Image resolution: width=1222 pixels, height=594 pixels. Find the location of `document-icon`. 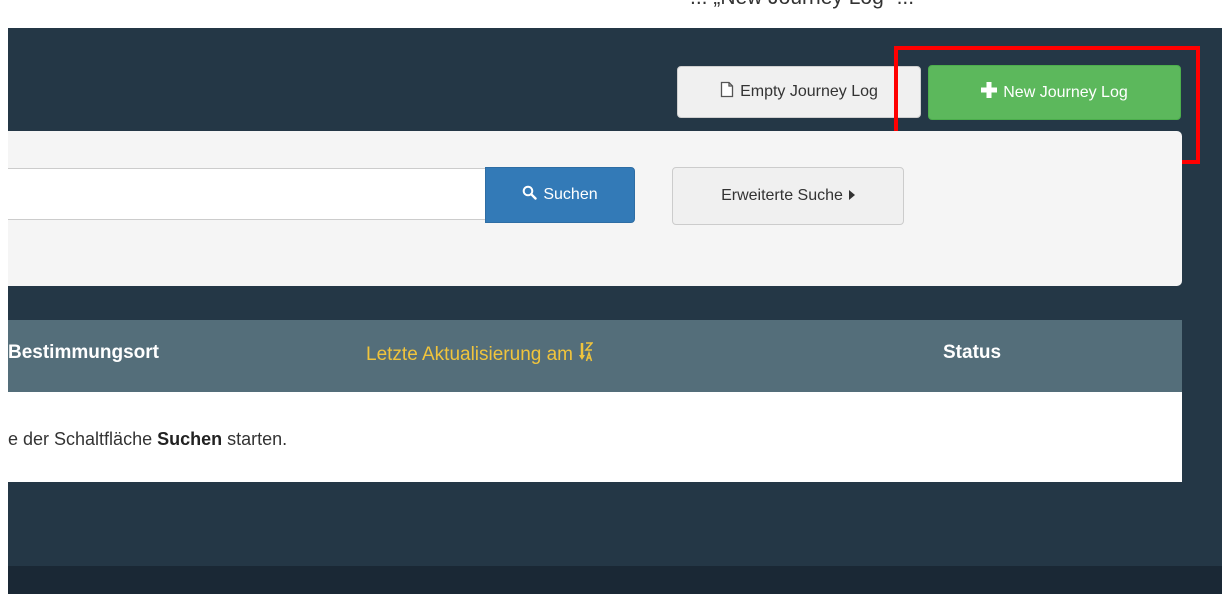

document-icon is located at coordinates (727, 92).